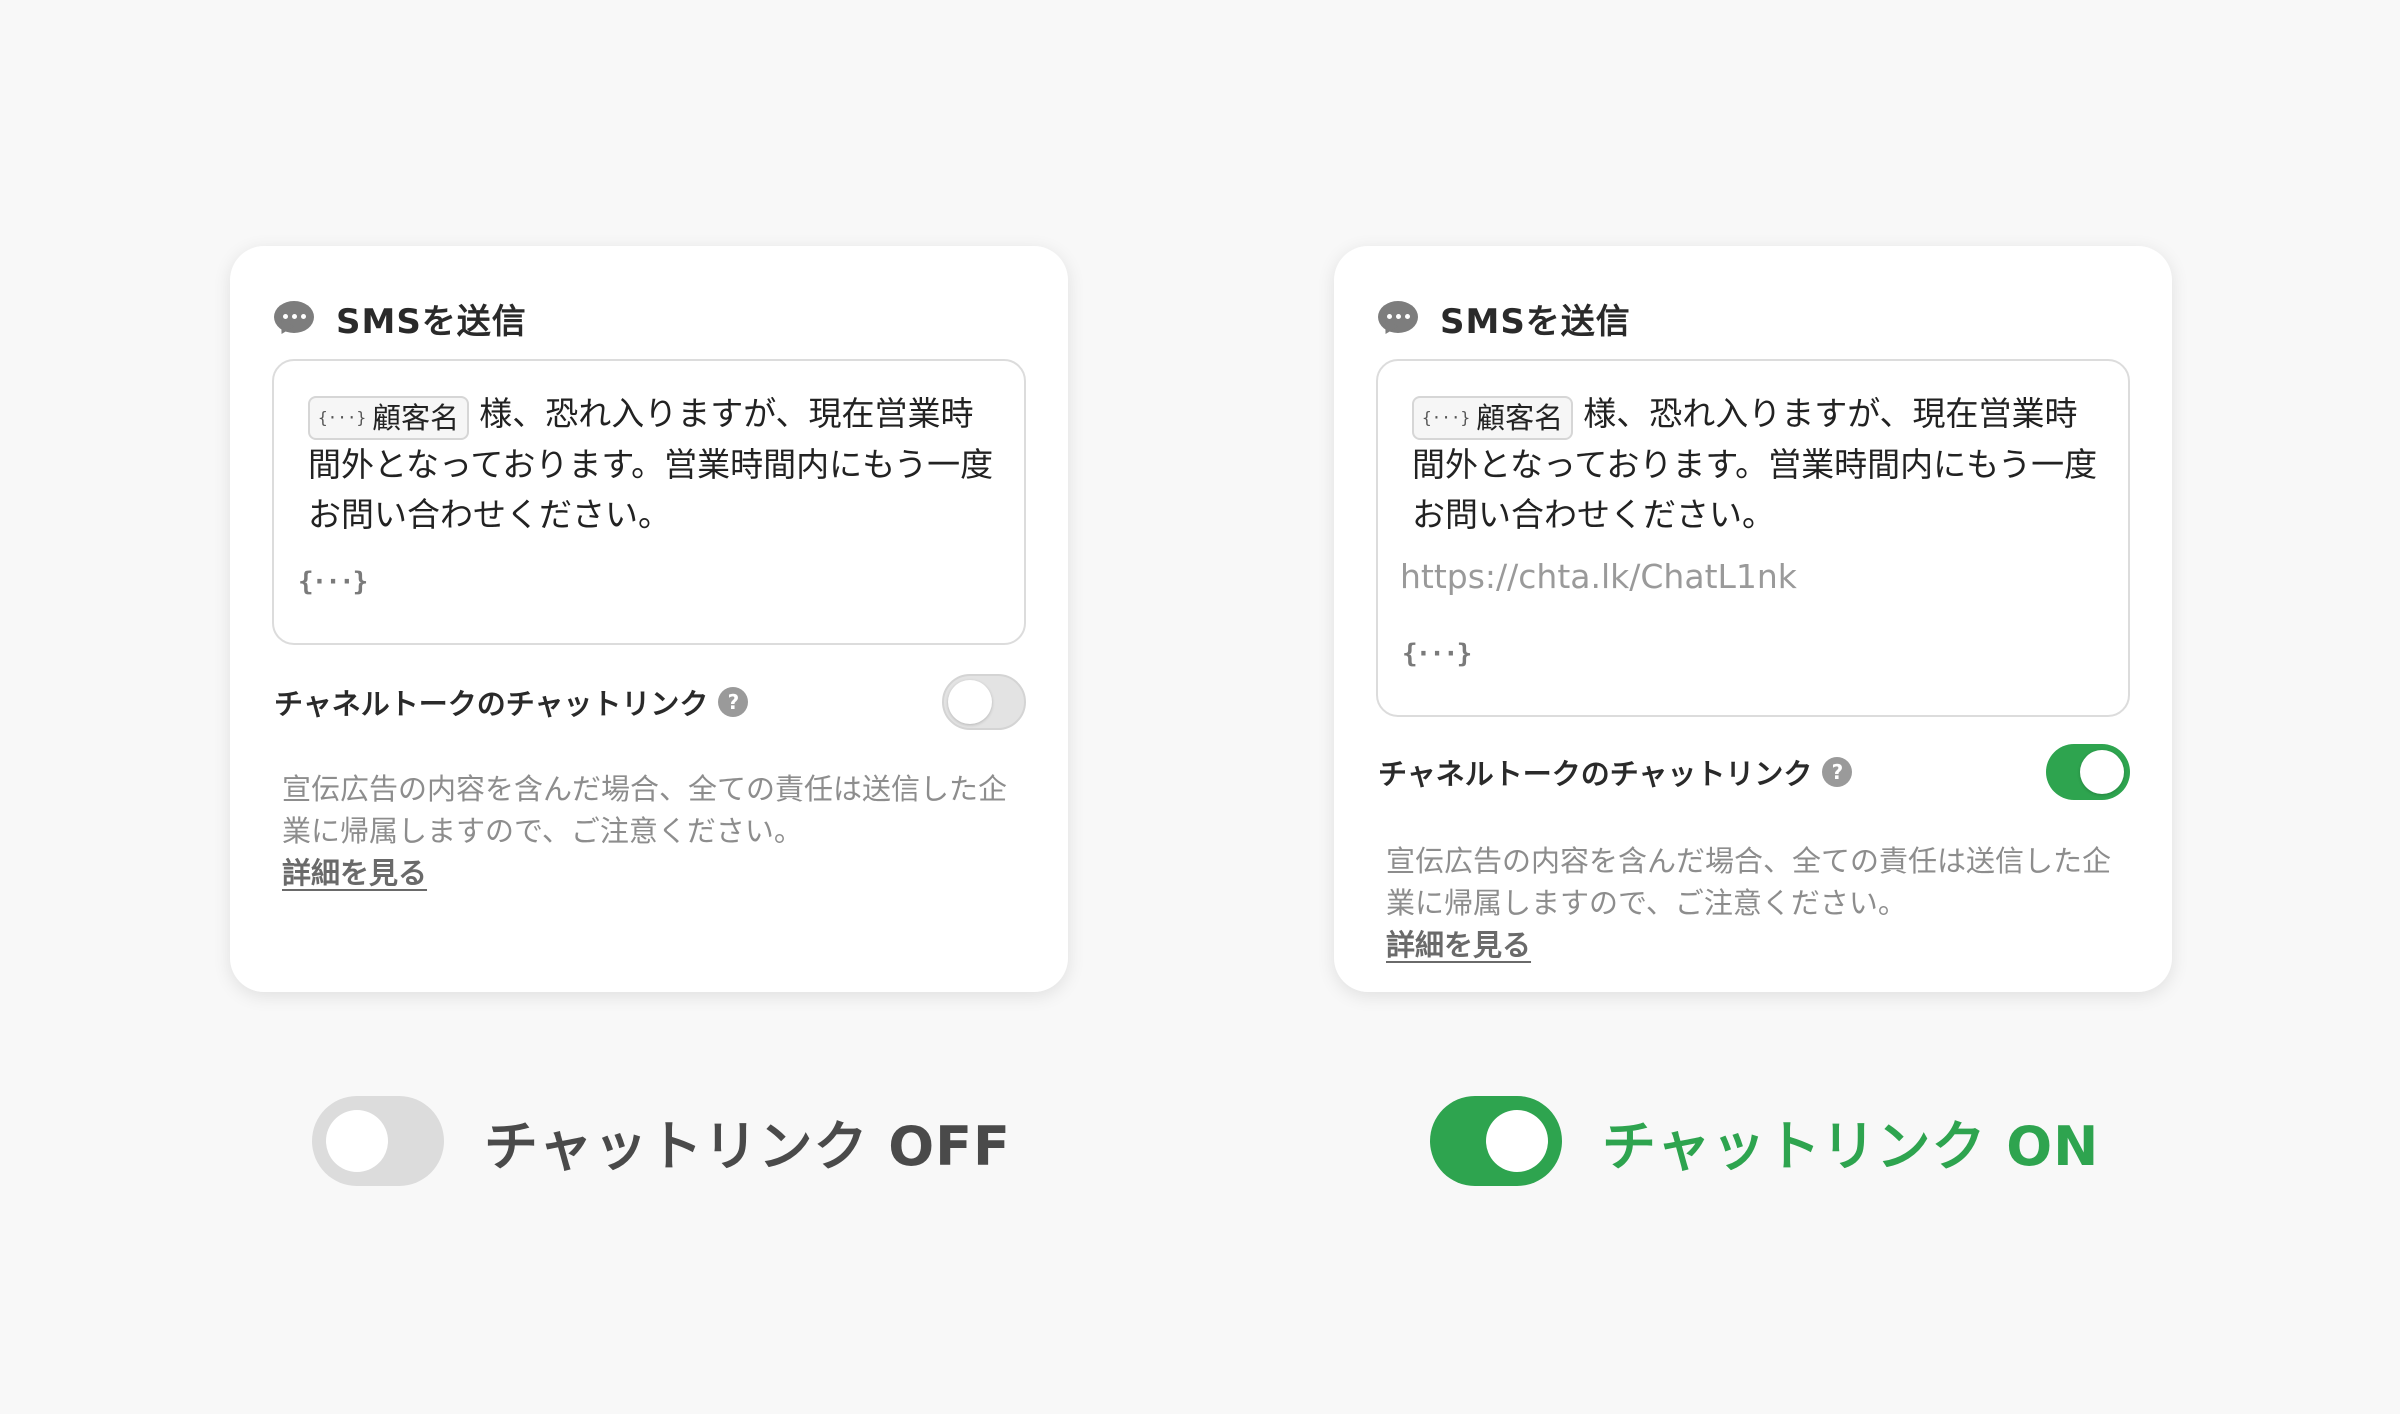 The width and height of the screenshot is (2400, 1414). I want to click on large-toggle-on, so click(1496, 1141).